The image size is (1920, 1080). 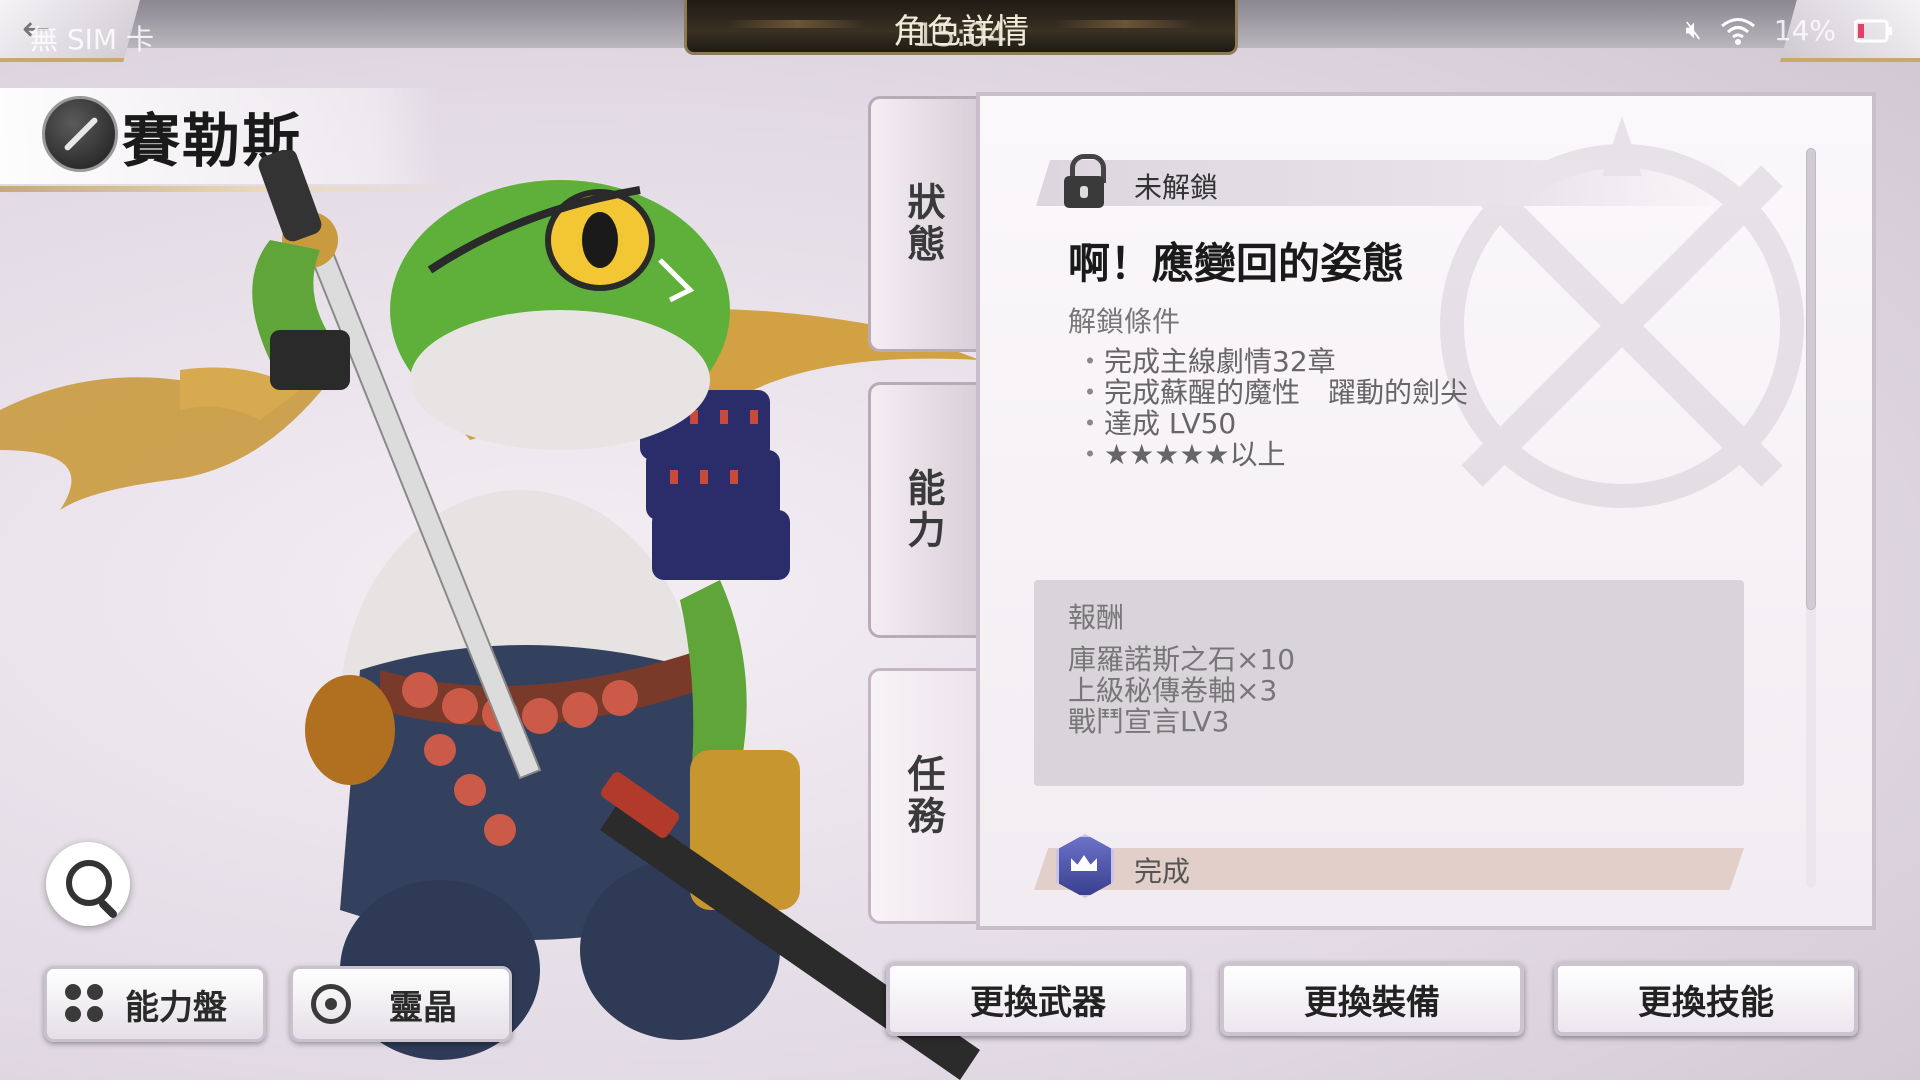 I want to click on search-icon, so click(x=89, y=883).